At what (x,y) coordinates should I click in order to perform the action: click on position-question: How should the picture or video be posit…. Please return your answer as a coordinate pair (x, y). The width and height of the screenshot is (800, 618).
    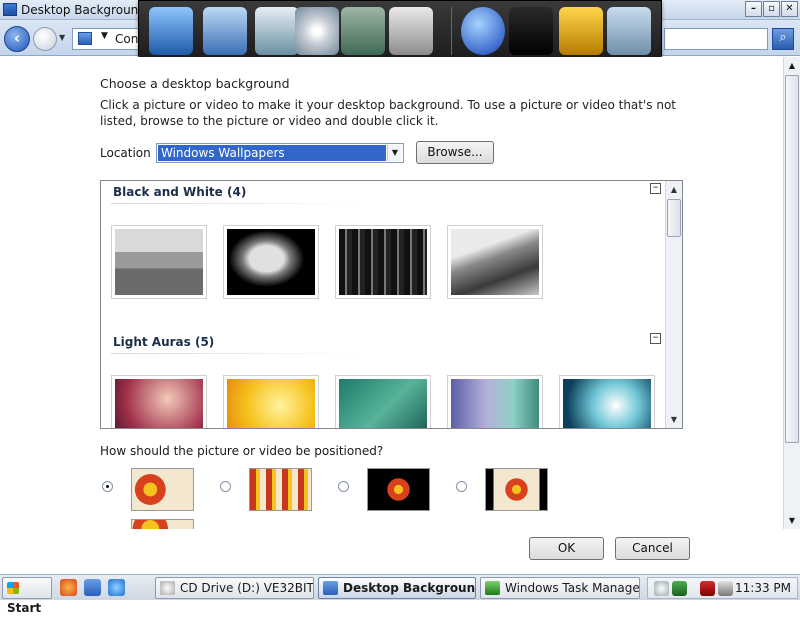
    Looking at the image, I should click on (242, 451).